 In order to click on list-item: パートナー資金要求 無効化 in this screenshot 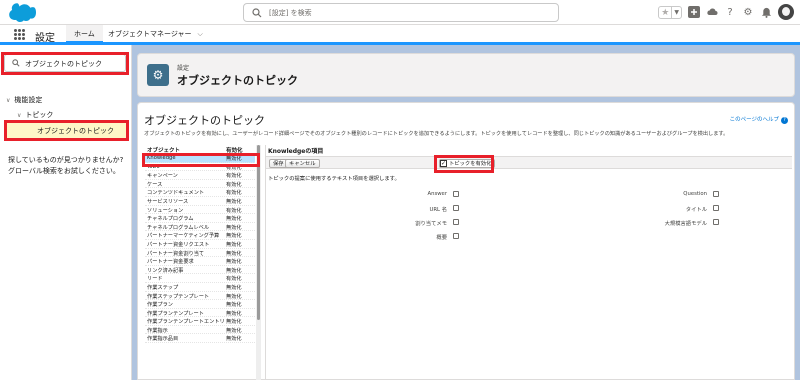, I will do `click(200, 261)`.